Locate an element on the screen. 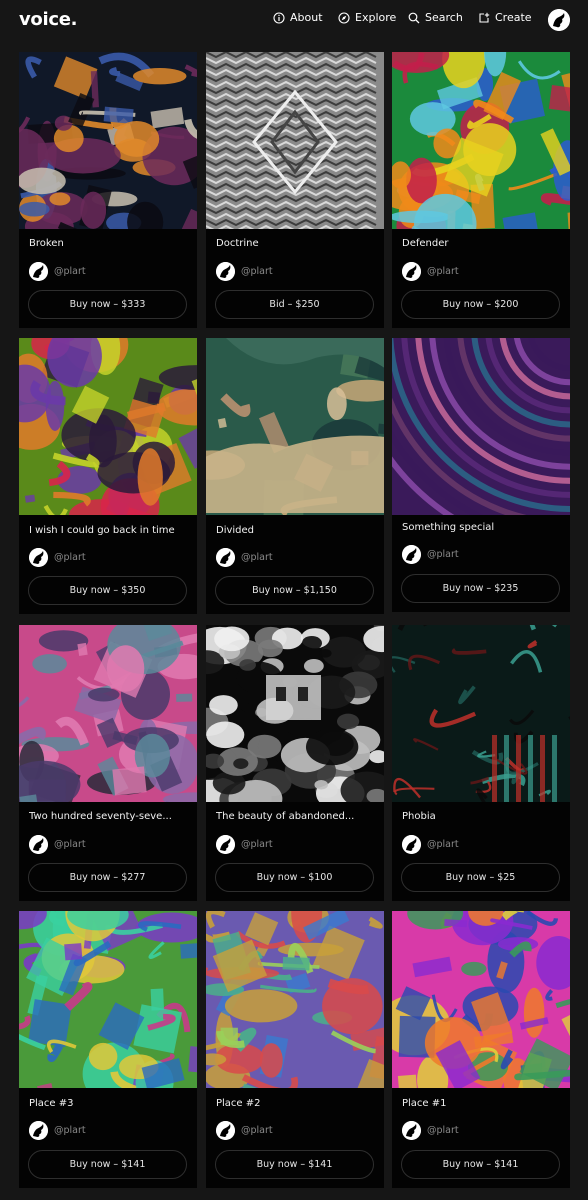 This screenshot has height=1200, width=588. artwork-card: Broken @plart Buy now – $333 is located at coordinates (108, 190).